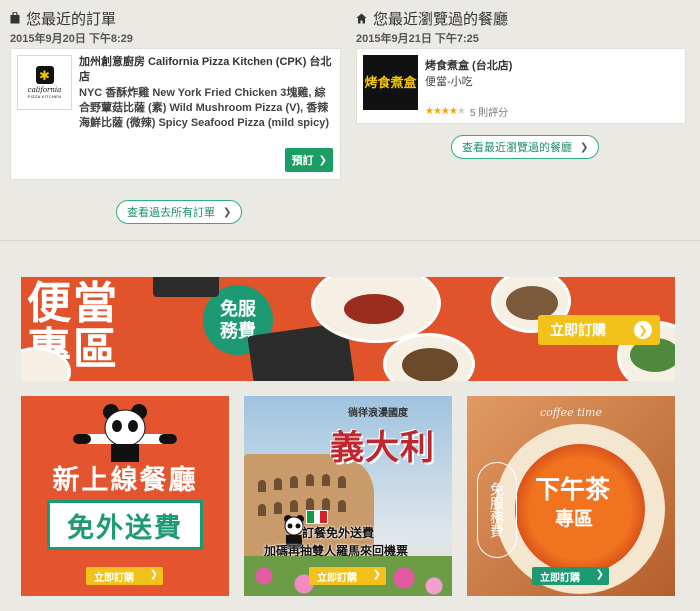 Image resolution: width=700 pixels, height=611 pixels. What do you see at coordinates (125, 525) in the screenshot?
I see `free-delivery-box: 免外送費` at bounding box center [125, 525].